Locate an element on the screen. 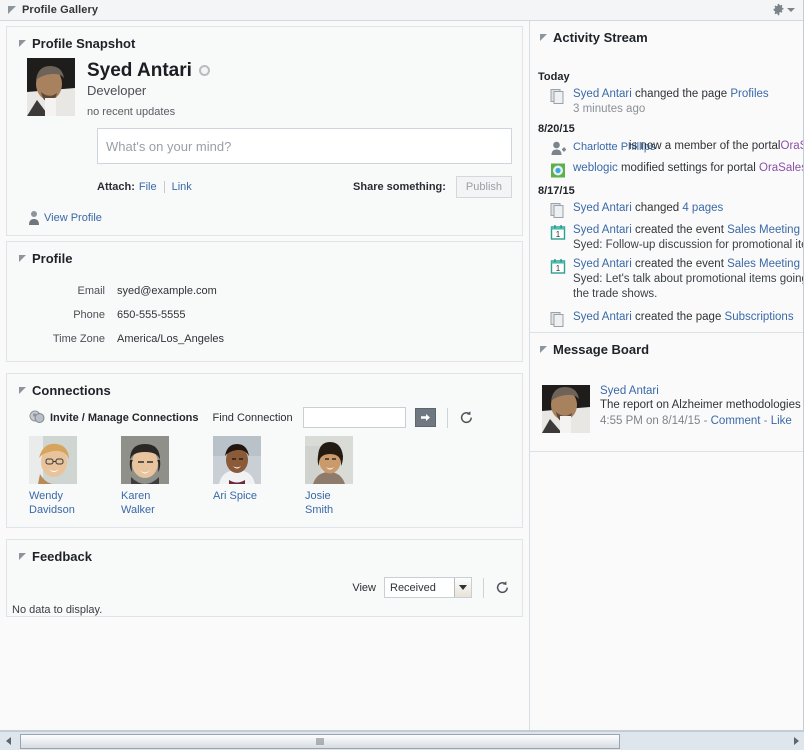 Image resolution: width=804 pixels, height=750 pixels. profile-identity: Syed Antari Developer no recent updates is located at coordinates (264, 88).